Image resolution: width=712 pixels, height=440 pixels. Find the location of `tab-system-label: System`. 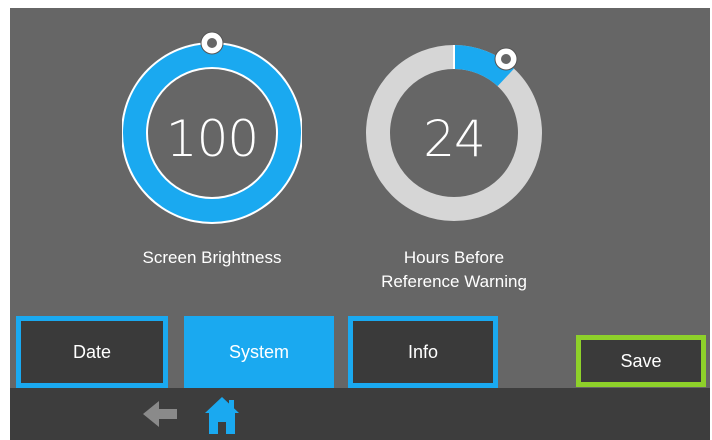

tab-system-label: System is located at coordinates (258, 351).